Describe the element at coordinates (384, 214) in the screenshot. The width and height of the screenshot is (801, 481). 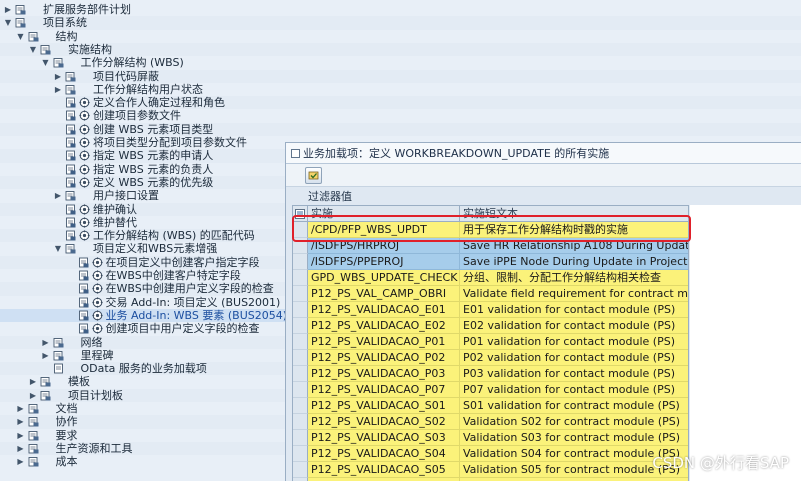
I see `column-header-implementation: 实施` at that location.